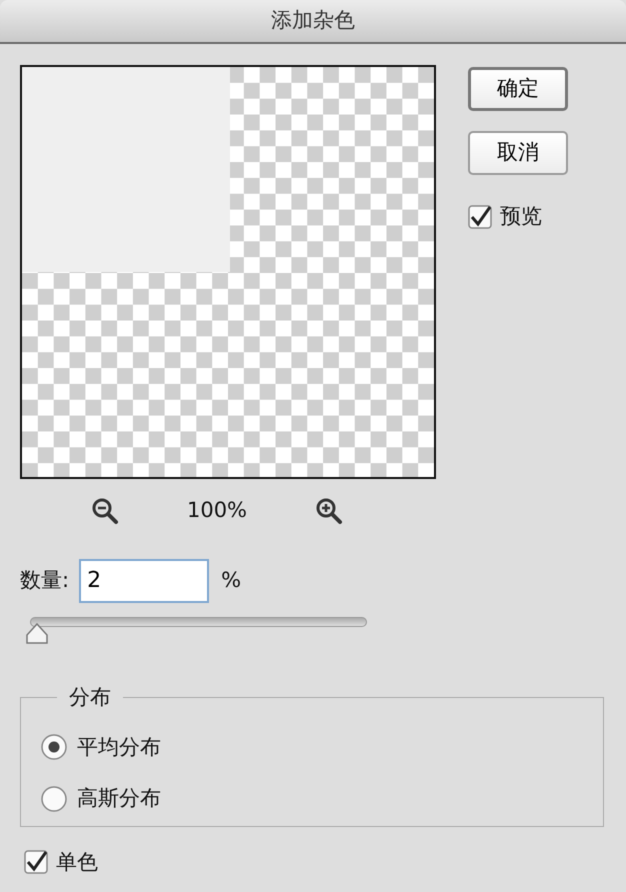 The width and height of the screenshot is (626, 892). I want to click on zoom-out-icon, so click(105, 511).